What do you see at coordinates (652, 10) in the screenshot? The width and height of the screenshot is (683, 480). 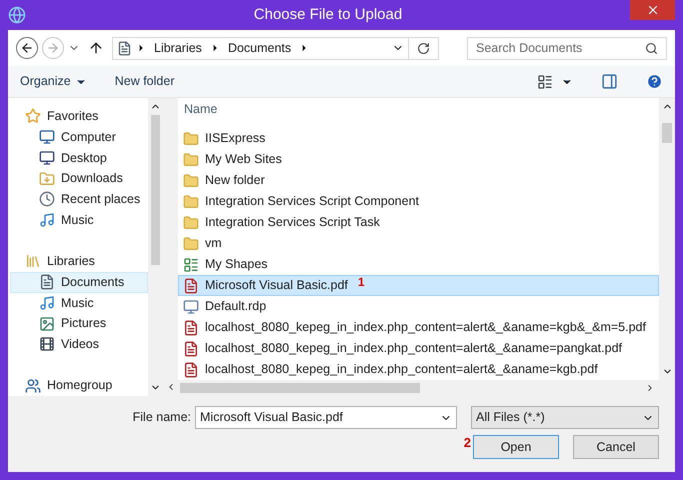 I see `close-button` at bounding box center [652, 10].